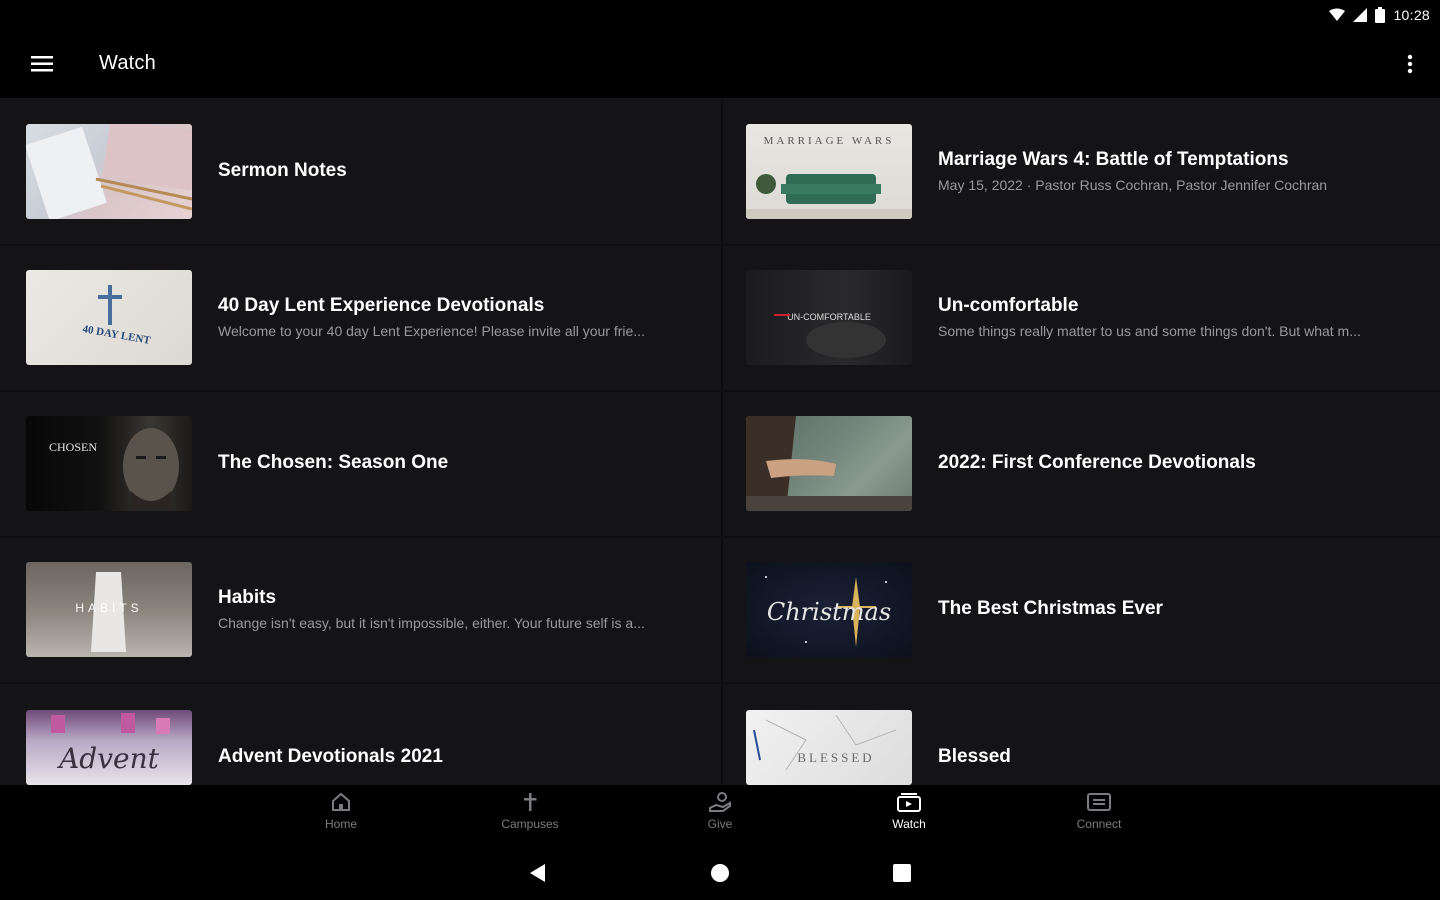  I want to click on item-text: 2022: First Conference Devotionals, so click(1176, 463).